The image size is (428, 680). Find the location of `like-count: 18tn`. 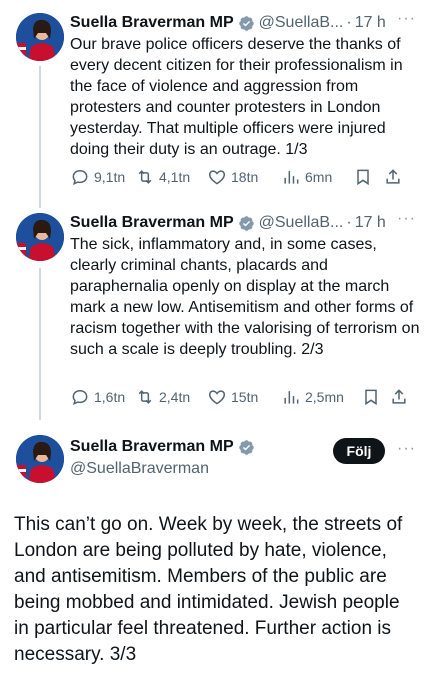

like-count: 18tn is located at coordinates (245, 177).